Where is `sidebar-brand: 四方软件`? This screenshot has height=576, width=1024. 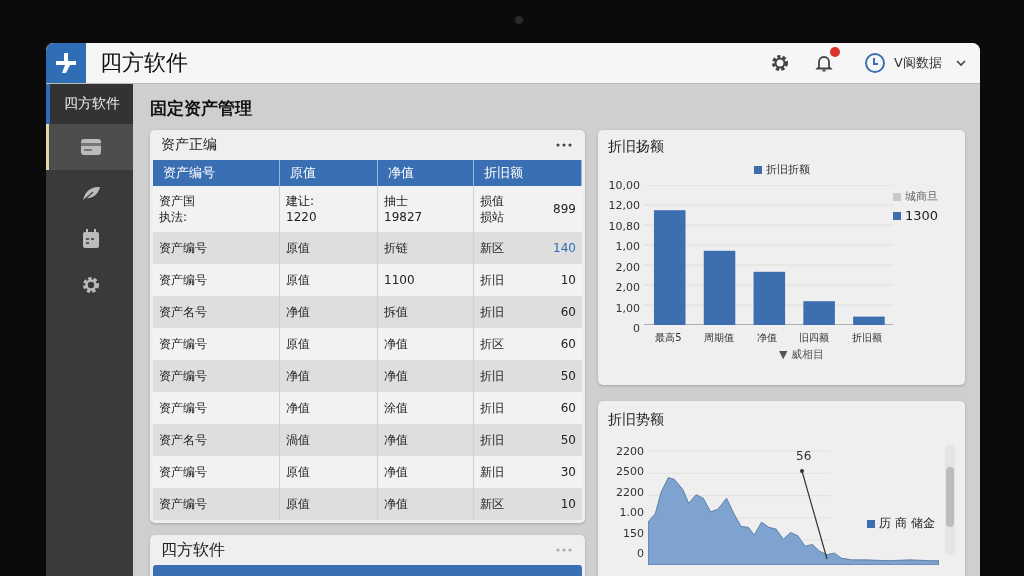
sidebar-brand: 四方软件 is located at coordinates (89, 104).